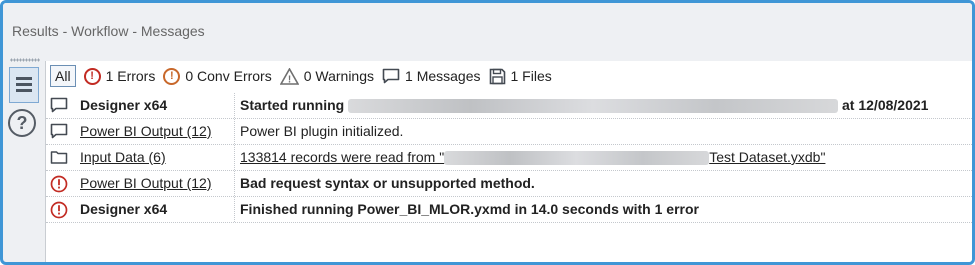 This screenshot has width=975, height=265. I want to click on row-message-prefix: Started running, so click(292, 105).